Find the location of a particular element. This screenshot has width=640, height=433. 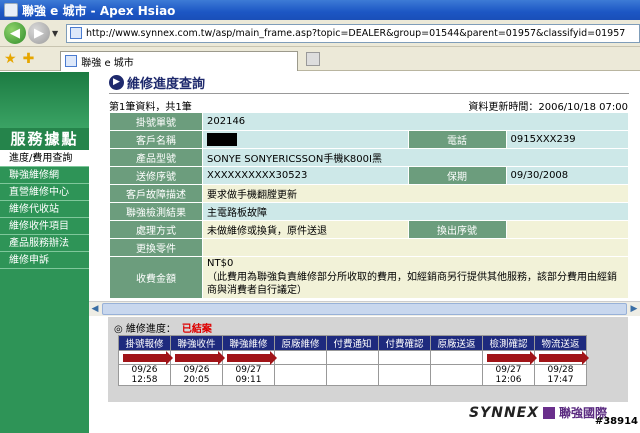

serial-label: 送修序號 is located at coordinates (156, 175).